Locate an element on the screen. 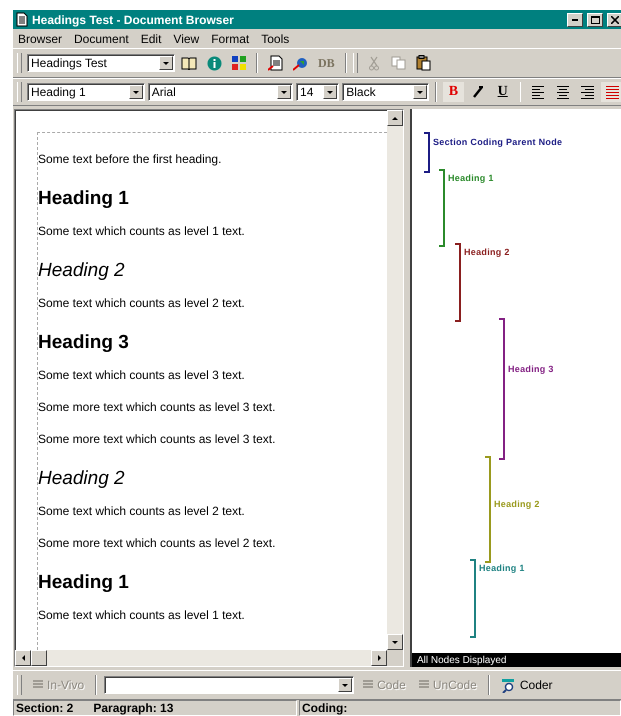  coding-label: Coding: is located at coordinates (325, 708).